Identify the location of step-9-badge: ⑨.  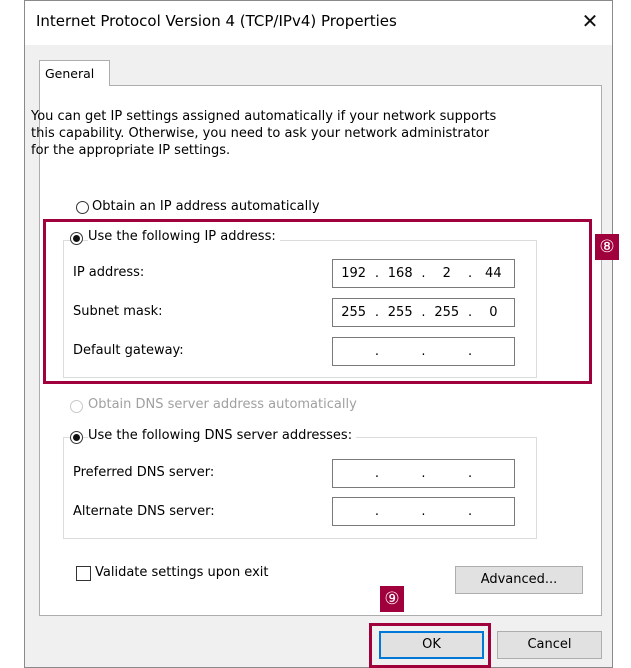
(392, 599).